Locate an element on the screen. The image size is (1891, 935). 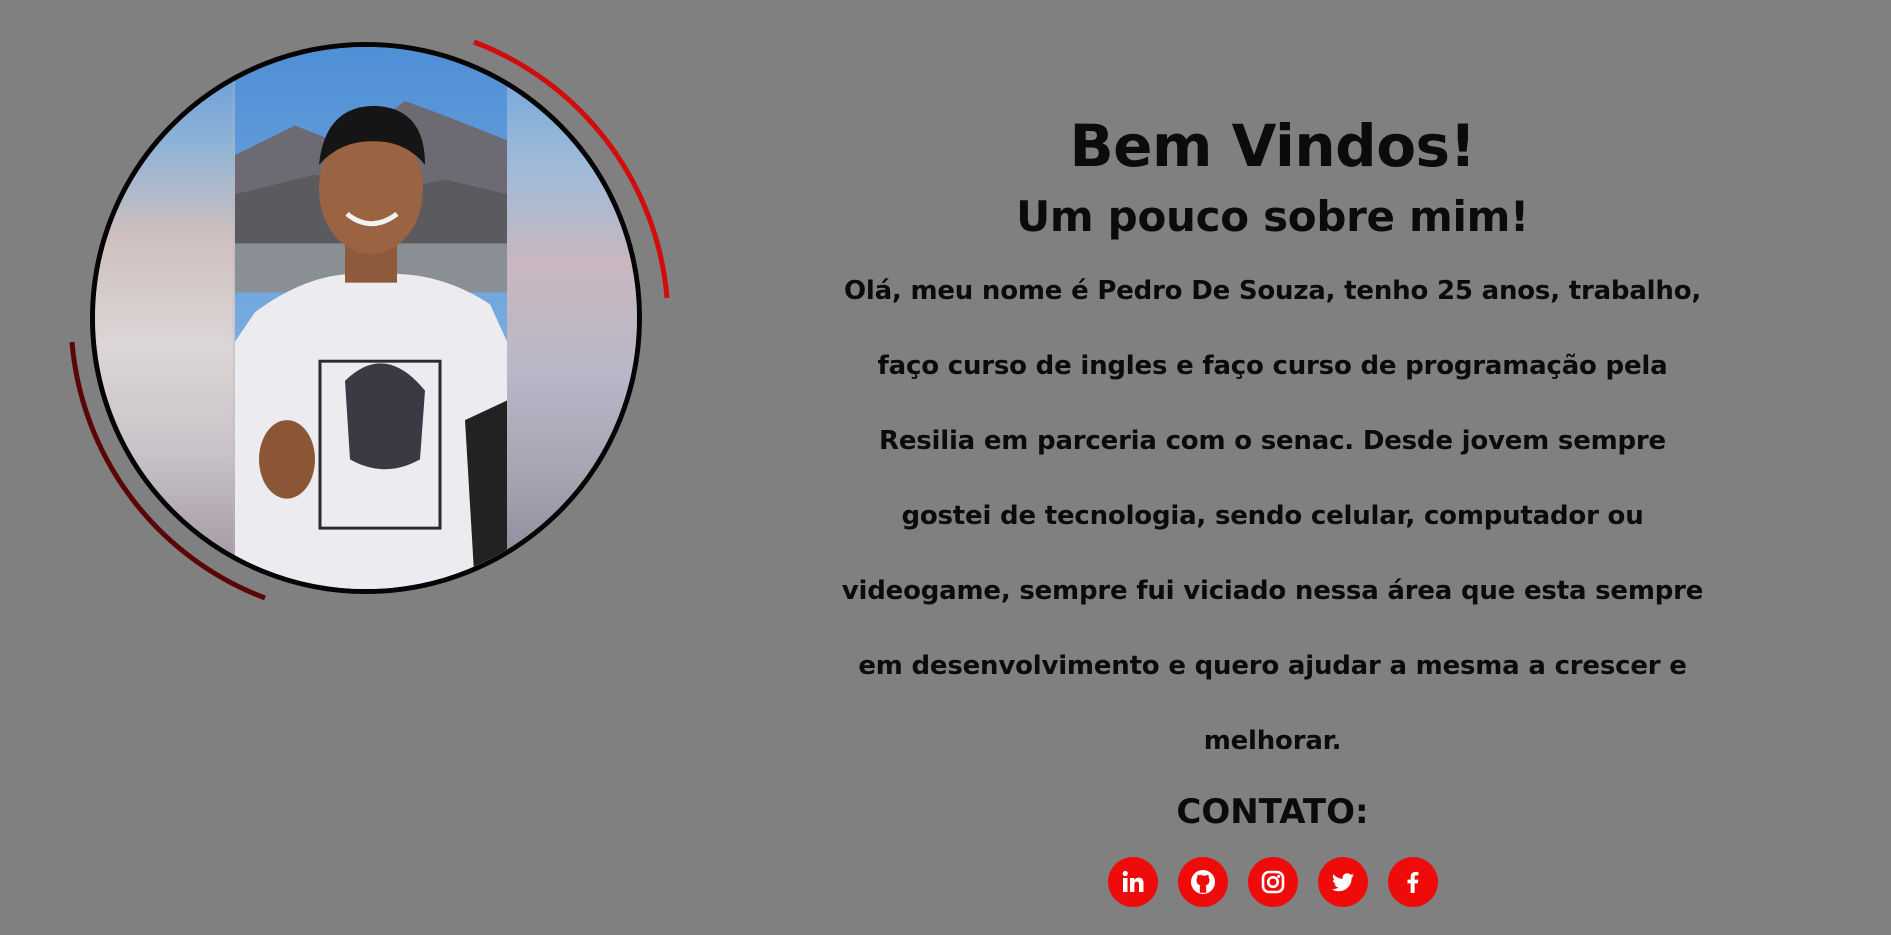
welcome-title: Bem Vindos! is located at coordinates (1272, 146).